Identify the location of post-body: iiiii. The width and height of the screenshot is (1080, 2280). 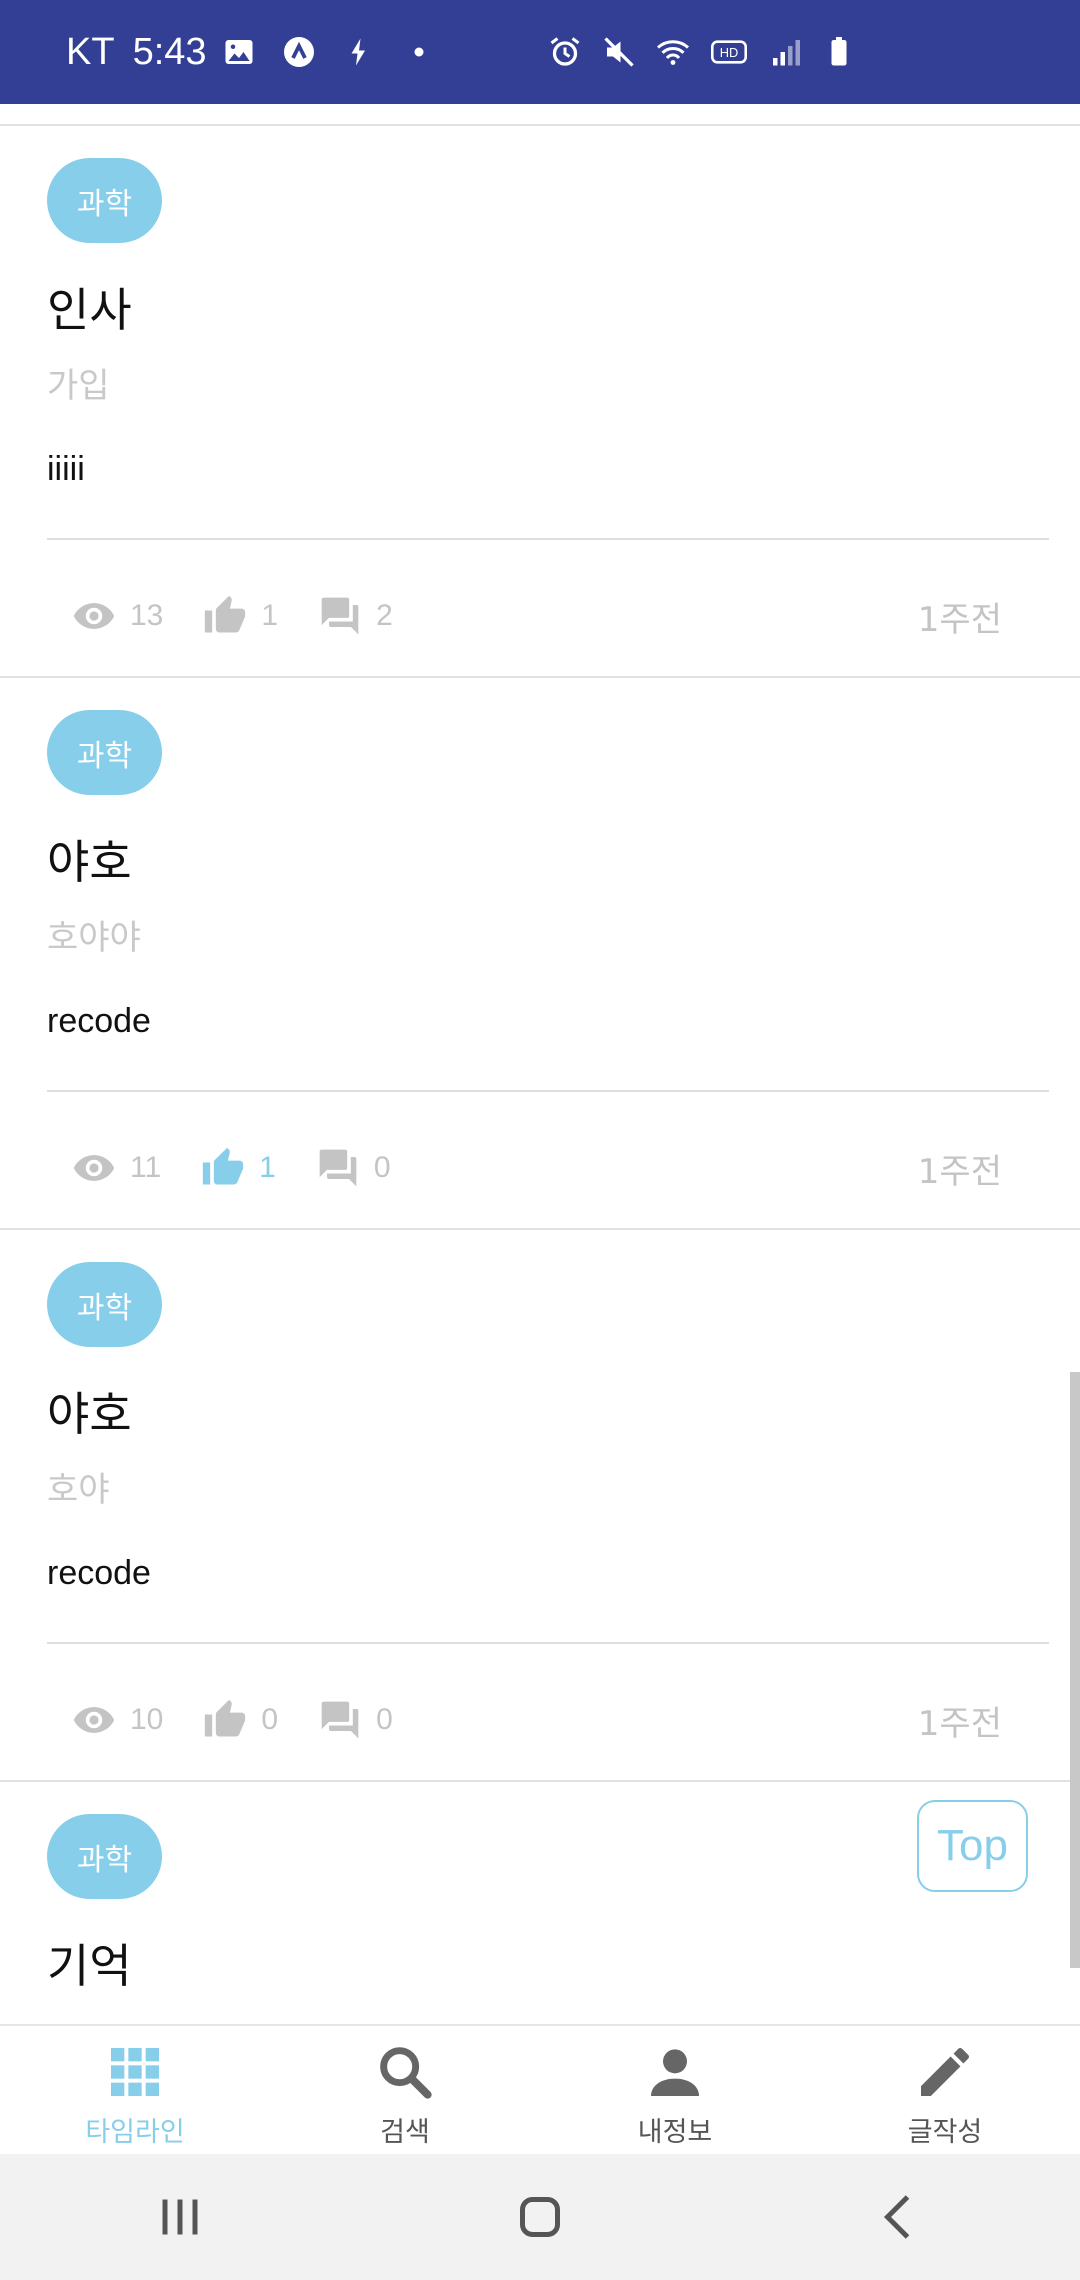
(66, 469).